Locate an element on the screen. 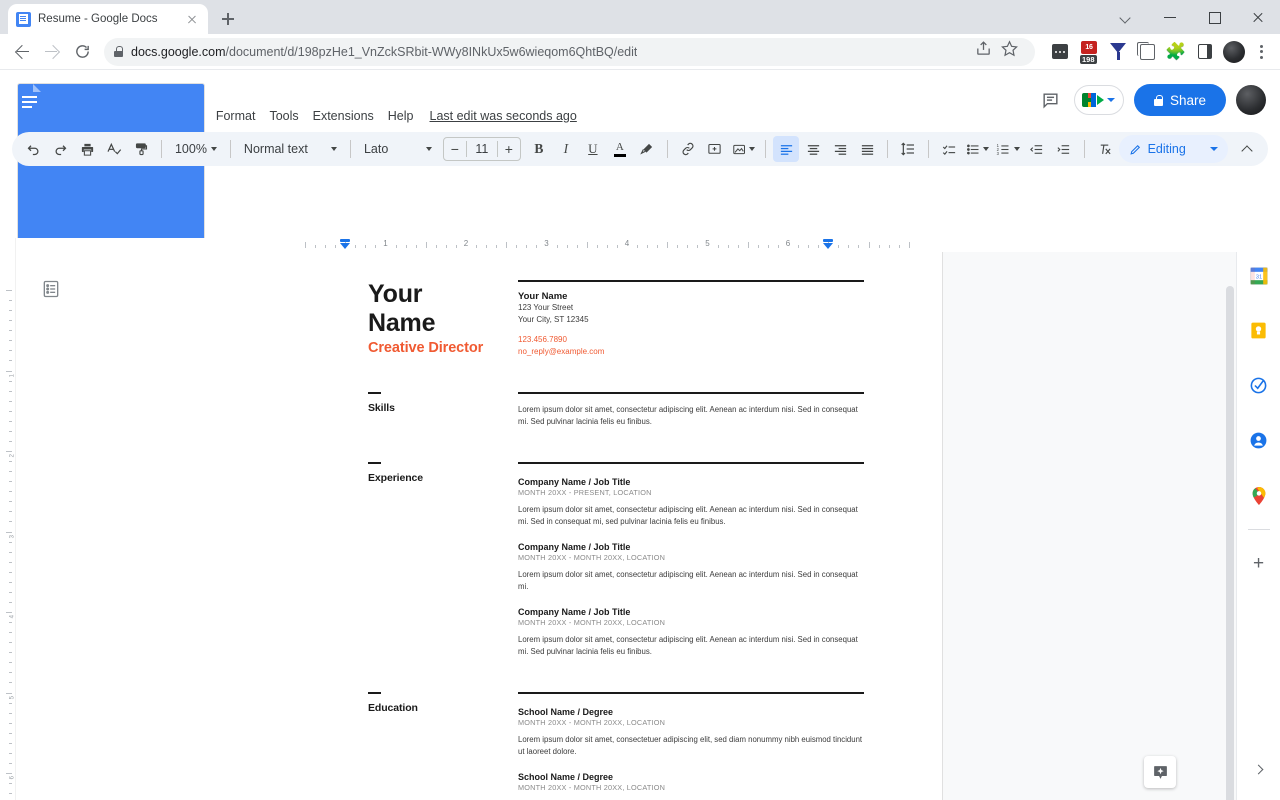  font-family-selector: Lato is located at coordinates (398, 149).